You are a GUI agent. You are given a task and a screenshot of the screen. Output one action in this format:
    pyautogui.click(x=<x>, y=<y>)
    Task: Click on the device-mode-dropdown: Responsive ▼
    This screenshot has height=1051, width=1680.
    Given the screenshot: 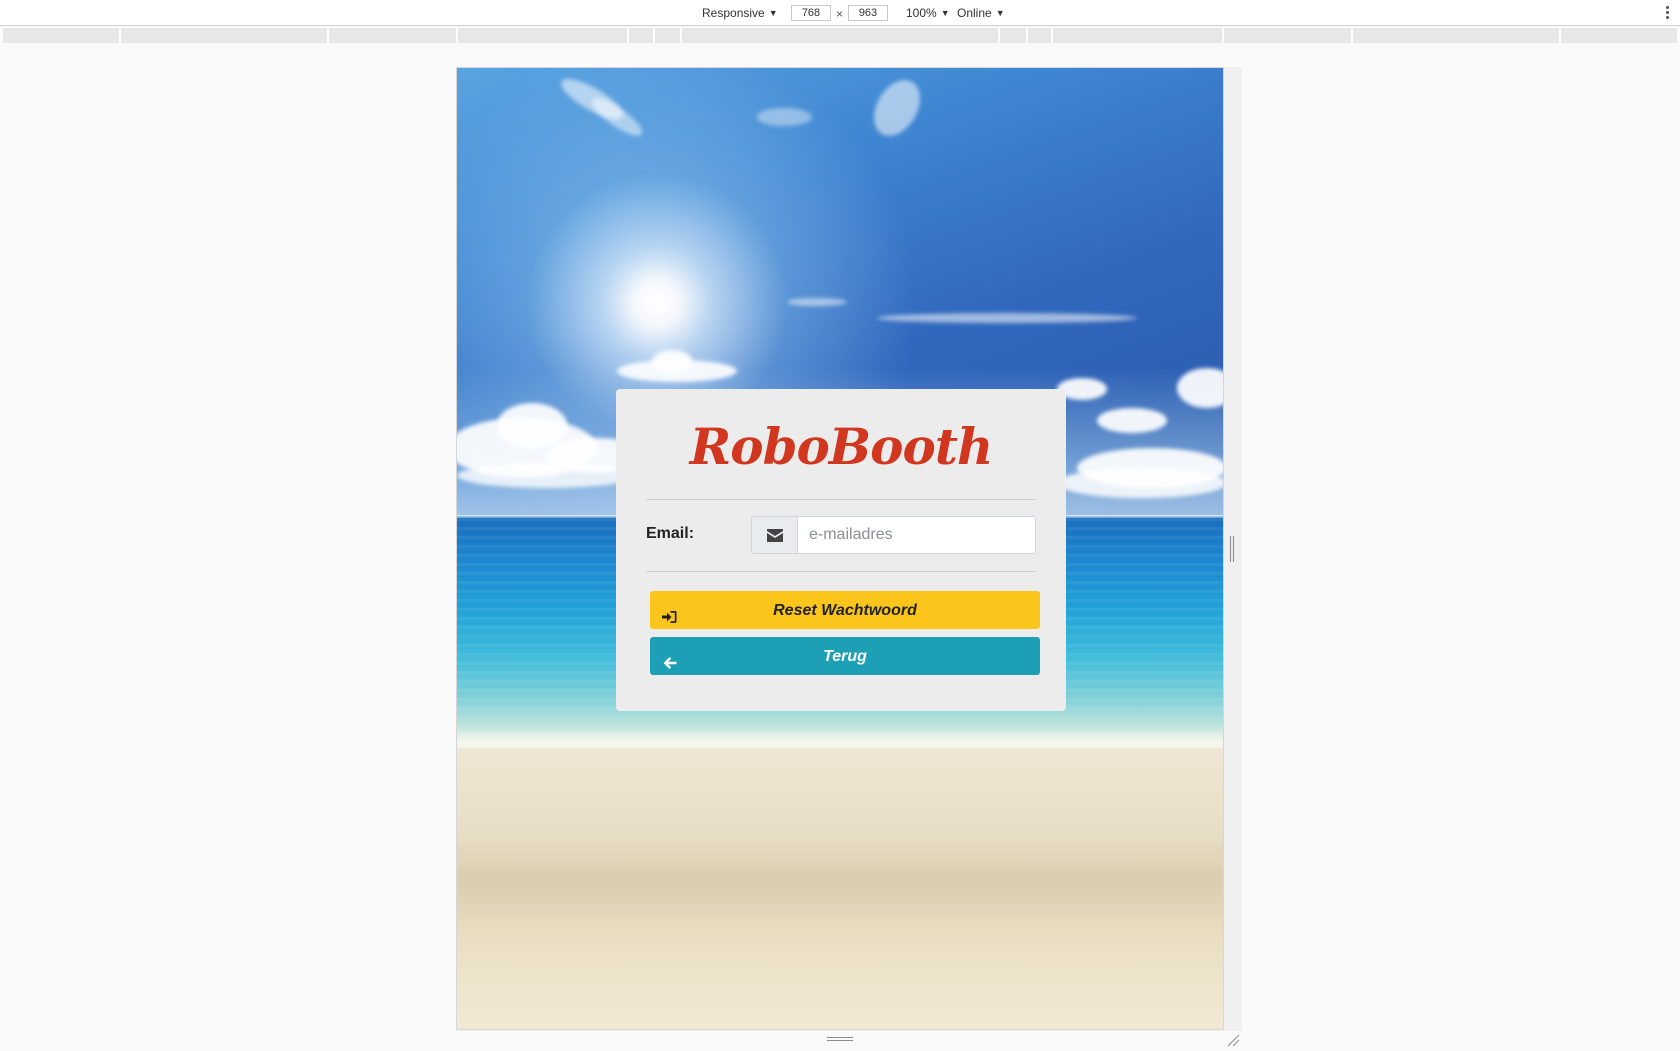 What is the action you would take?
    pyautogui.click(x=740, y=13)
    